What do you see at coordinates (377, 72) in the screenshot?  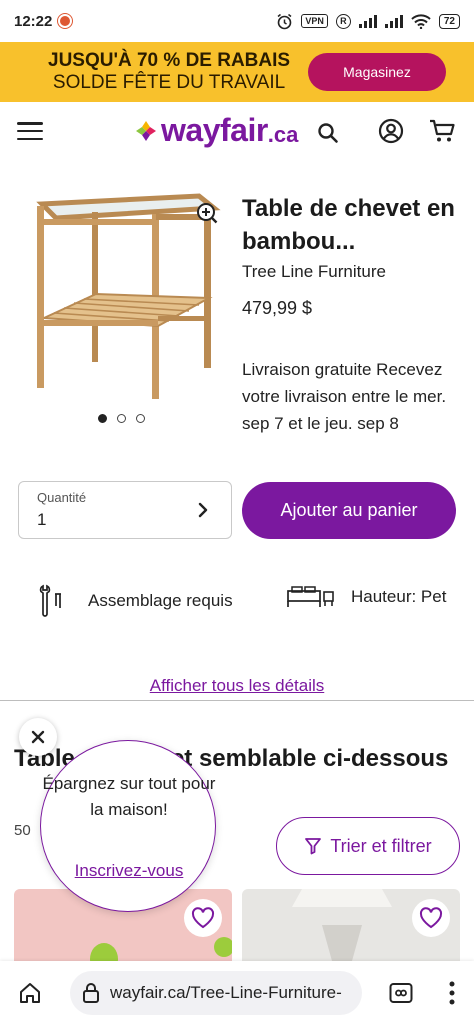 I see `shop-now-button: Magasinez` at bounding box center [377, 72].